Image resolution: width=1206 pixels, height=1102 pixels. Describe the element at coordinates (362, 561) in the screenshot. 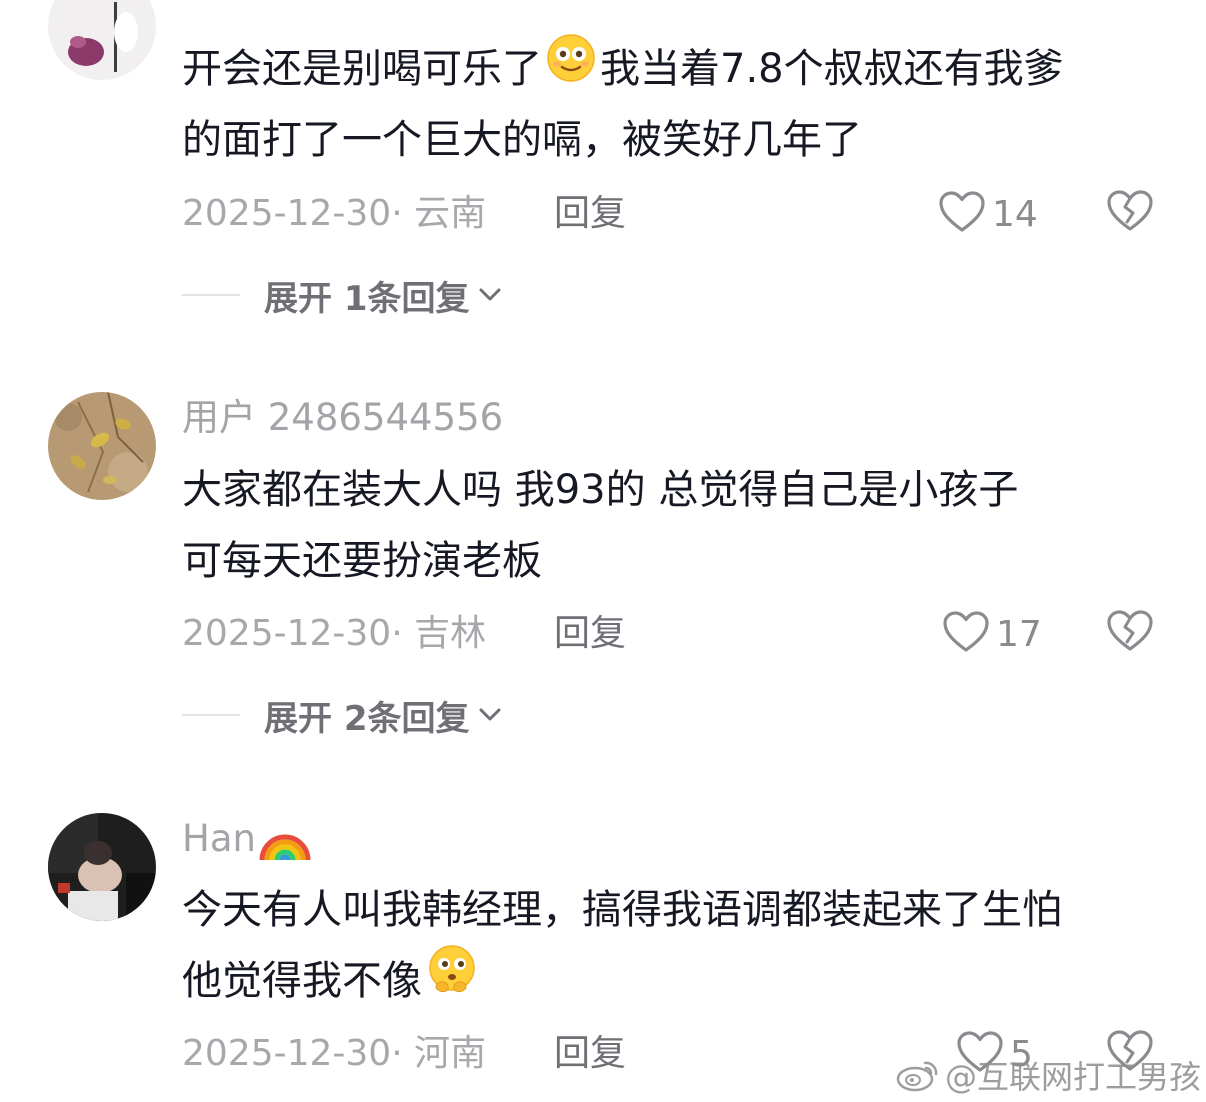

I see `comment-text: 可每天还要扮演老板` at that location.